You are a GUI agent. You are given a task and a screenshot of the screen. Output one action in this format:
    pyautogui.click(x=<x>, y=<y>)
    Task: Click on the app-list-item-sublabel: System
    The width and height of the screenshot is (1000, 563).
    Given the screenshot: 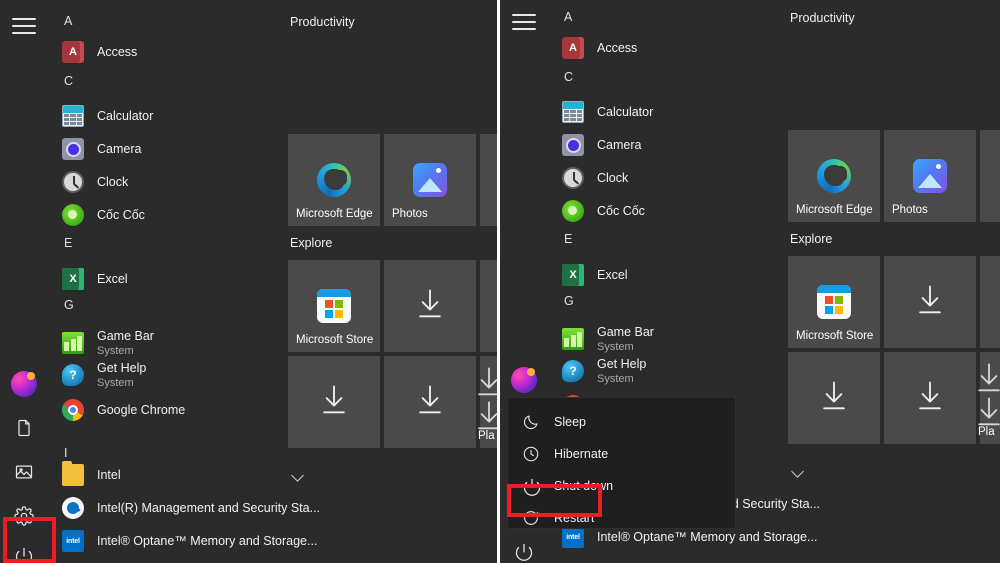 What is the action you would take?
    pyautogui.click(x=615, y=378)
    